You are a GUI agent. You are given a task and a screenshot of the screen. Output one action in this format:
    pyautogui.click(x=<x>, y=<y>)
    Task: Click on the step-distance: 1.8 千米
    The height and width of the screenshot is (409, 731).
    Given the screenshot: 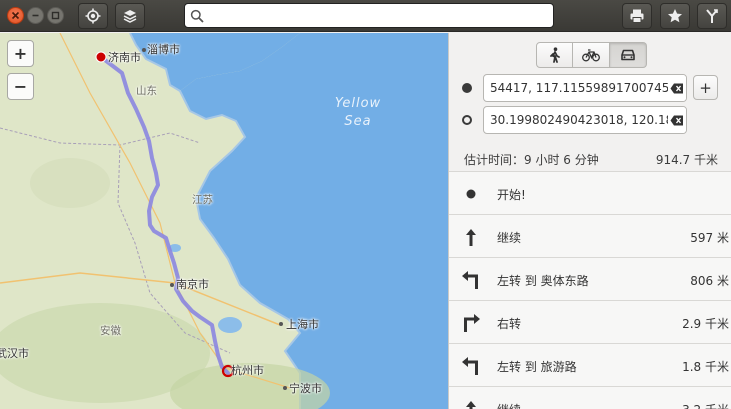 What is the action you would take?
    pyautogui.click(x=705, y=367)
    